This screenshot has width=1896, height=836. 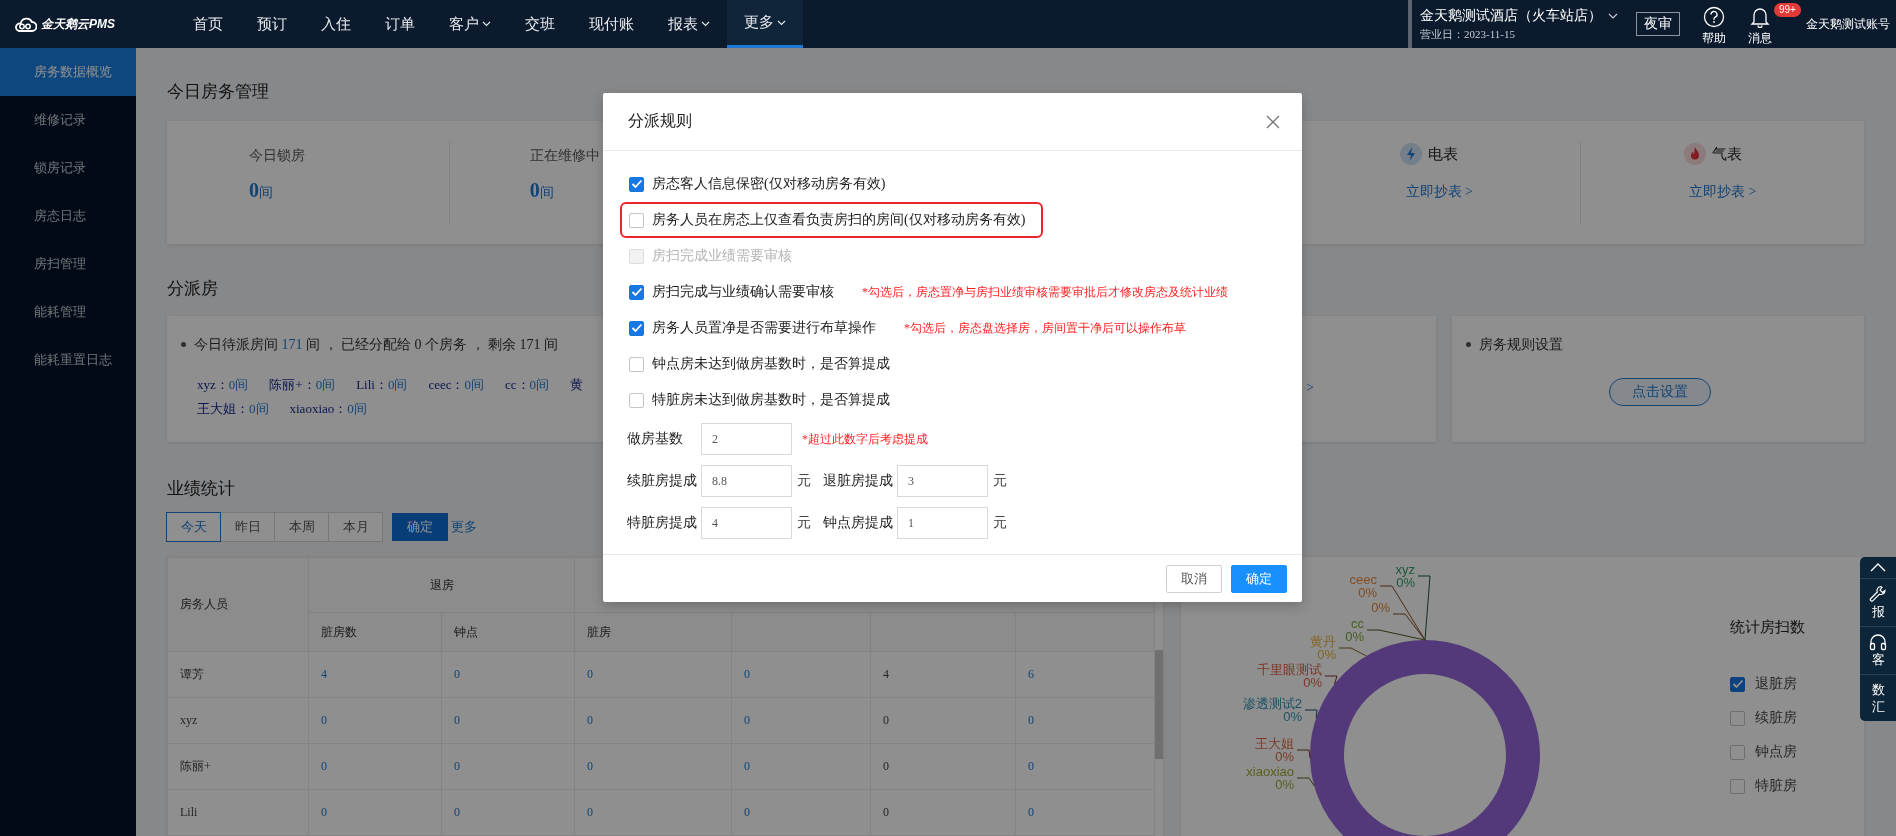 I want to click on nav-menu-item: 订单, so click(x=400, y=24).